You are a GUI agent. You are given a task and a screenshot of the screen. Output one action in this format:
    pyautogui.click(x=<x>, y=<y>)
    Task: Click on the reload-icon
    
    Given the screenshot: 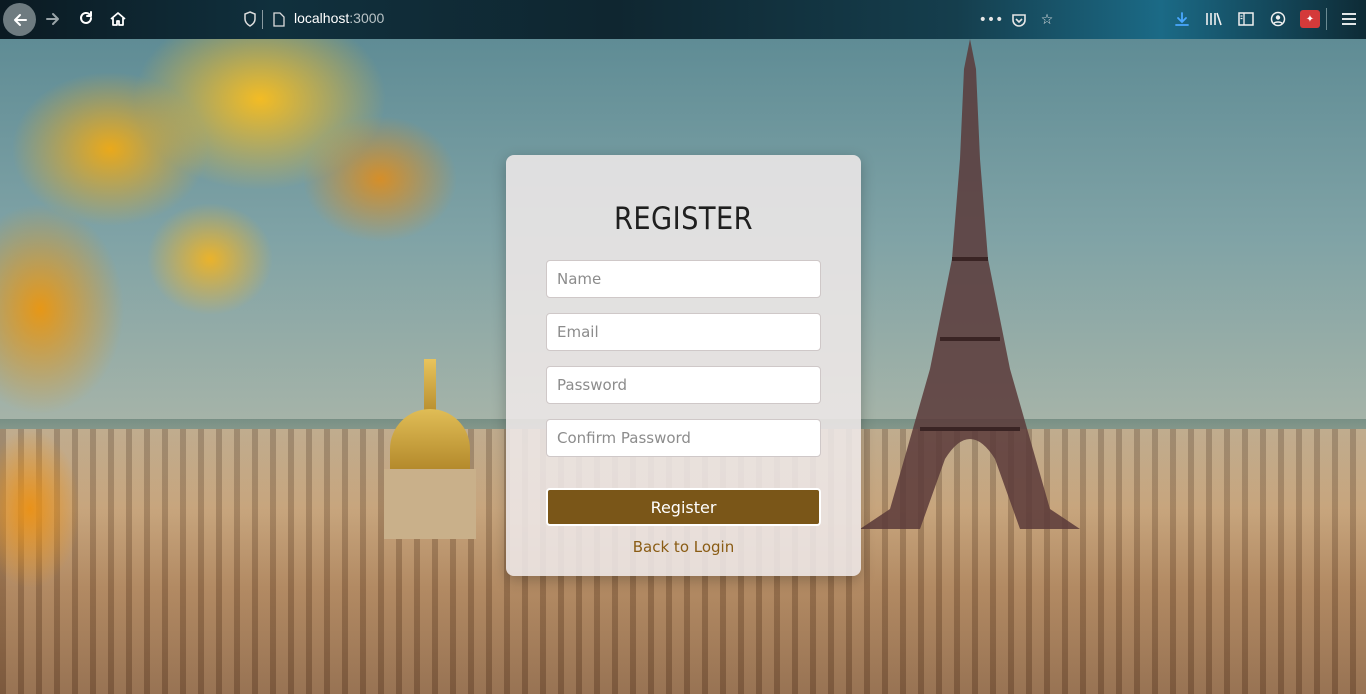 What is the action you would take?
    pyautogui.click(x=86, y=17)
    